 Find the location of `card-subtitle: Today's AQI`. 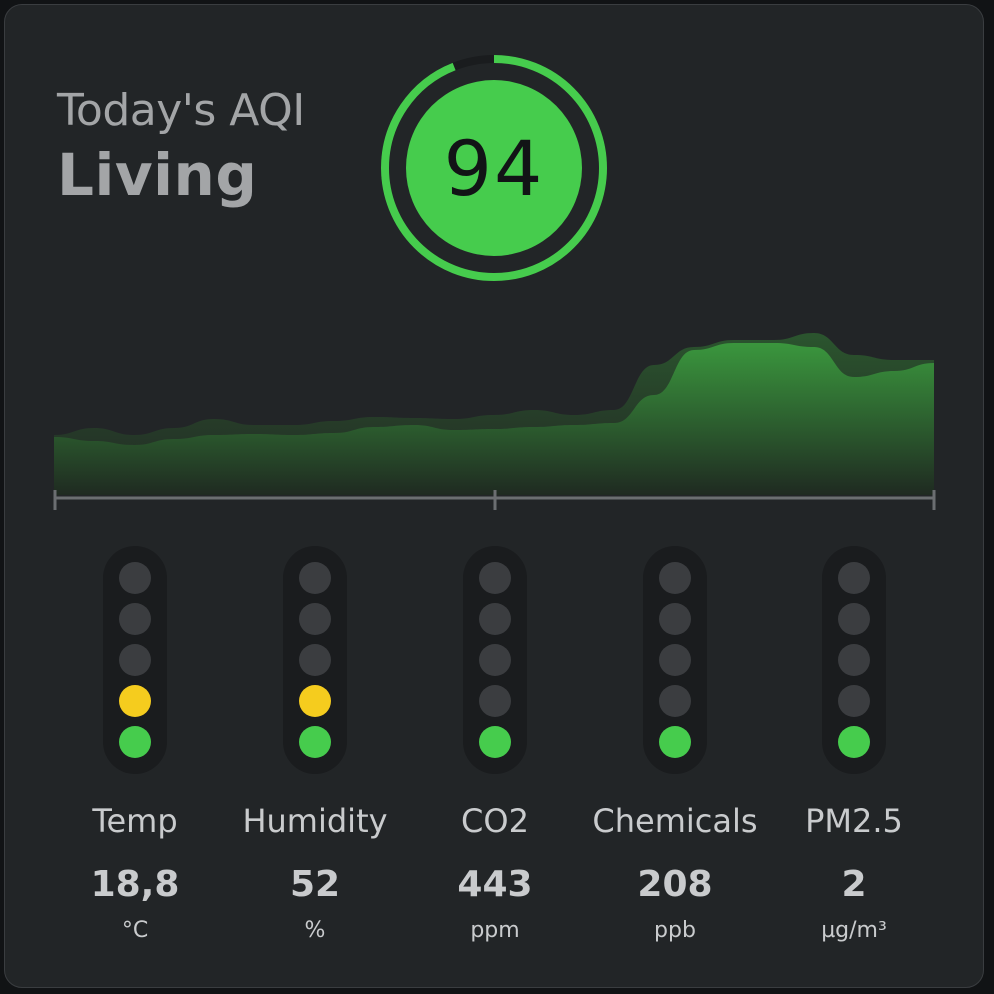

card-subtitle: Today's AQI is located at coordinates (181, 110).